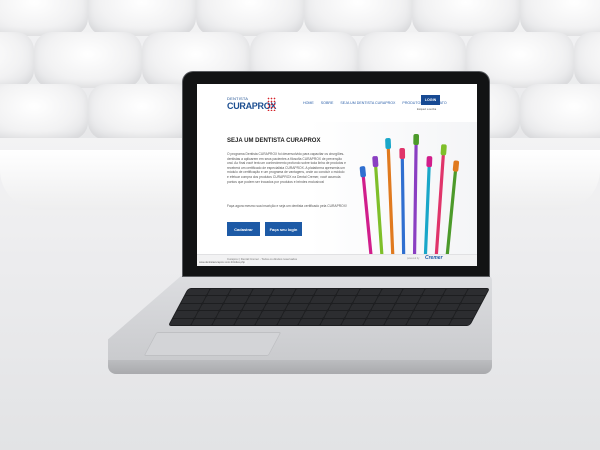 This screenshot has width=600, height=450. What do you see at coordinates (413, 258) in the screenshot?
I see `footer-powered-by: powered by` at bounding box center [413, 258].